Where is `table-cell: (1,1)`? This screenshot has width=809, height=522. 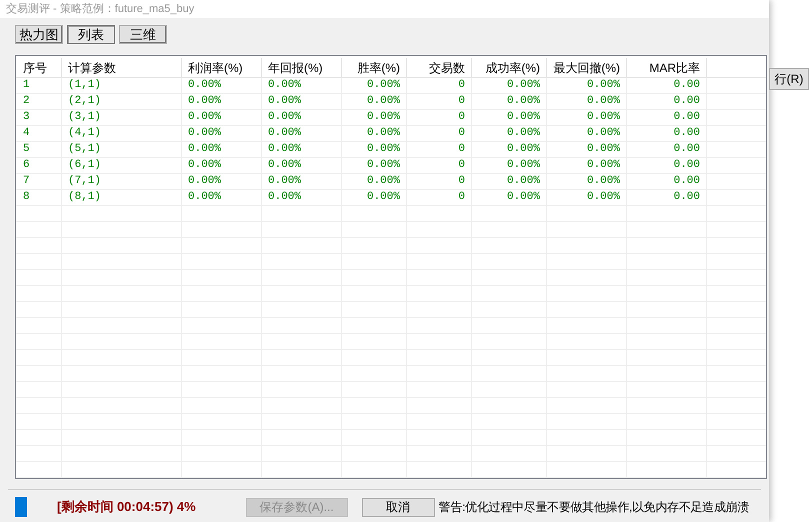 table-cell: (1,1) is located at coordinates (122, 85).